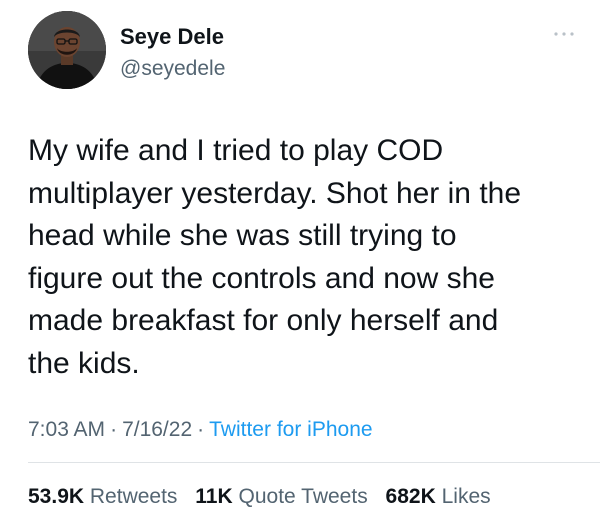 The image size is (600, 527). I want to click on tweet-date: 7/16/22, so click(157, 429).